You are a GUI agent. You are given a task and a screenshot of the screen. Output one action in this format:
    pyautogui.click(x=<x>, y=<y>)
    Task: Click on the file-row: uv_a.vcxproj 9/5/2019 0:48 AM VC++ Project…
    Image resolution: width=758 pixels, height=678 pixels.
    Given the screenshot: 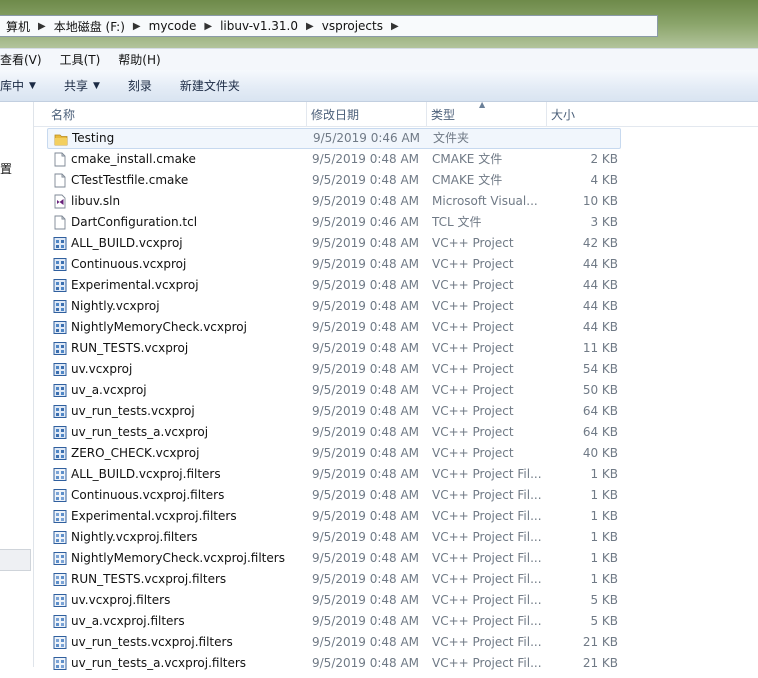 What is the action you would take?
    pyautogui.click(x=334, y=390)
    